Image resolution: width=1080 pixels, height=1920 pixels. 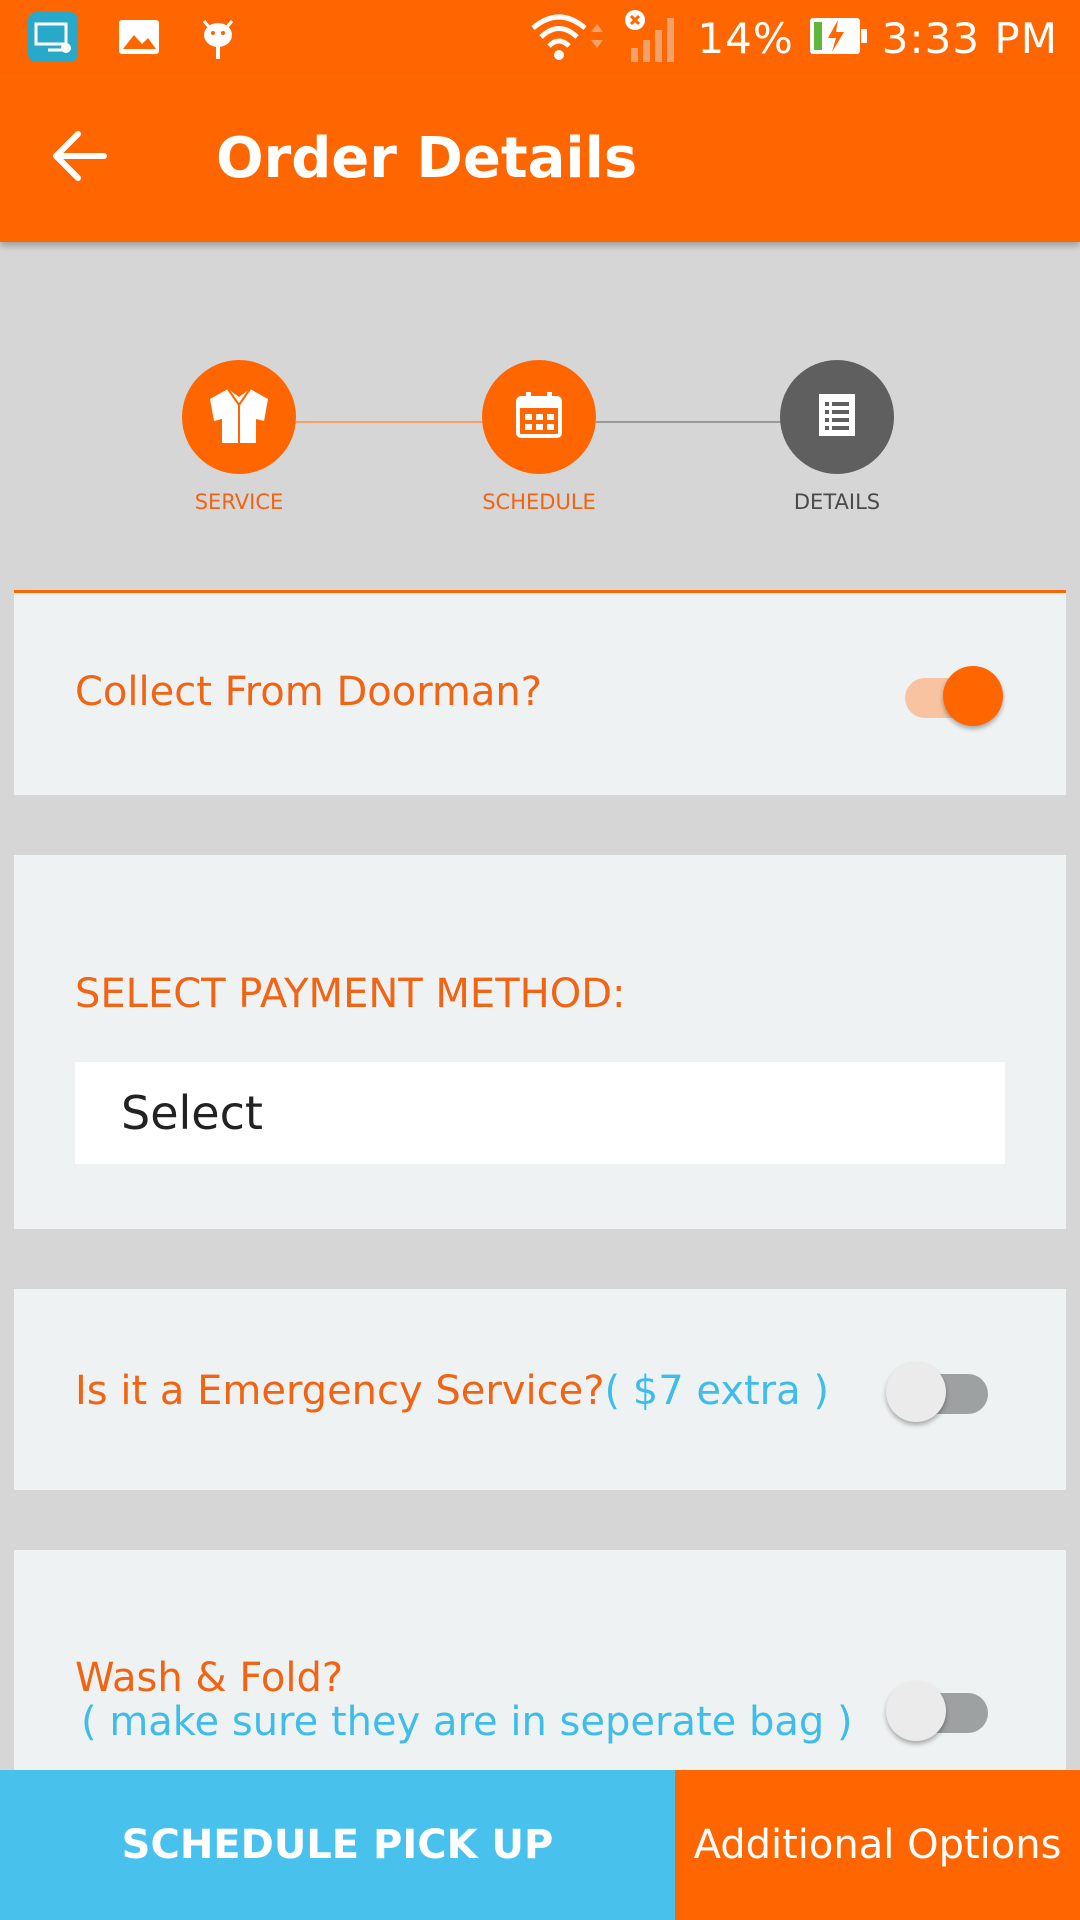 I want to click on step-label: SERVICE, so click(x=239, y=502).